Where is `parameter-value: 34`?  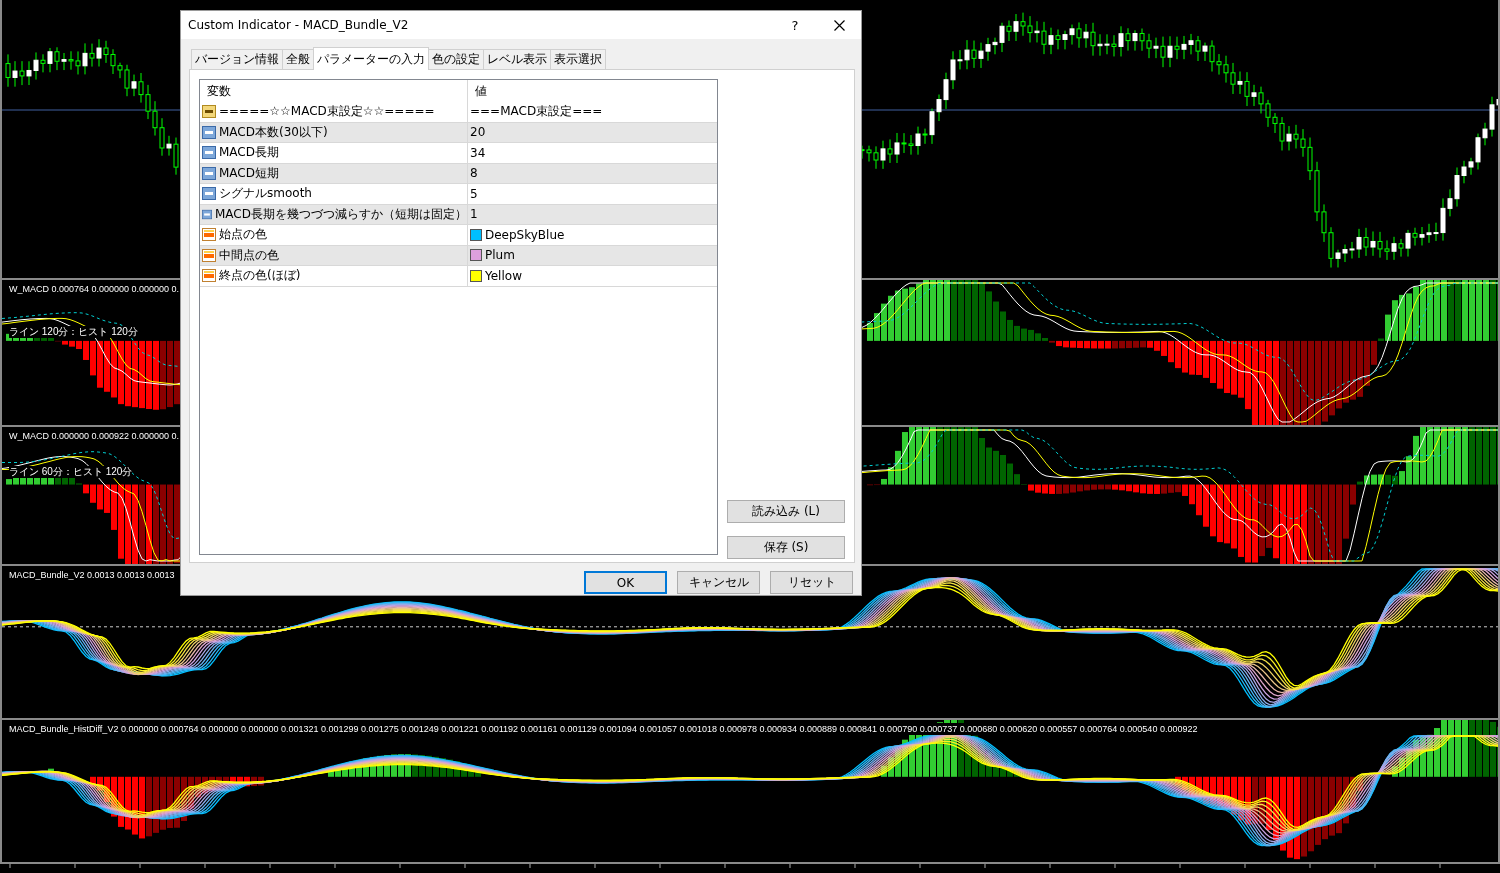 parameter-value: 34 is located at coordinates (478, 152).